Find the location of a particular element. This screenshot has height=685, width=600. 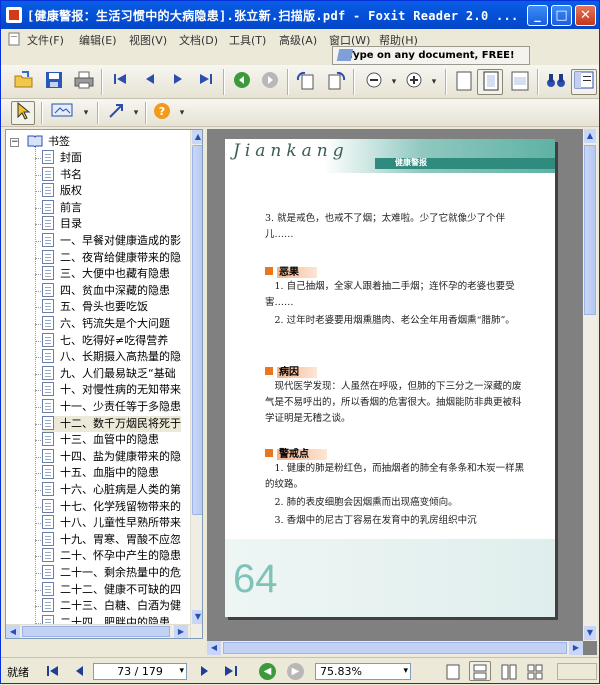

zoom-in-icon is located at coordinates (414, 82).